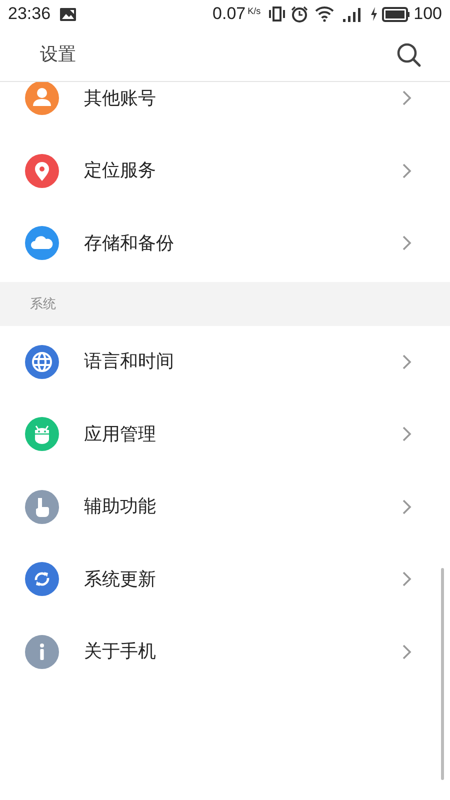 The height and width of the screenshot is (800, 450). What do you see at coordinates (43, 303) in the screenshot?
I see `section-title: 系统` at bounding box center [43, 303].